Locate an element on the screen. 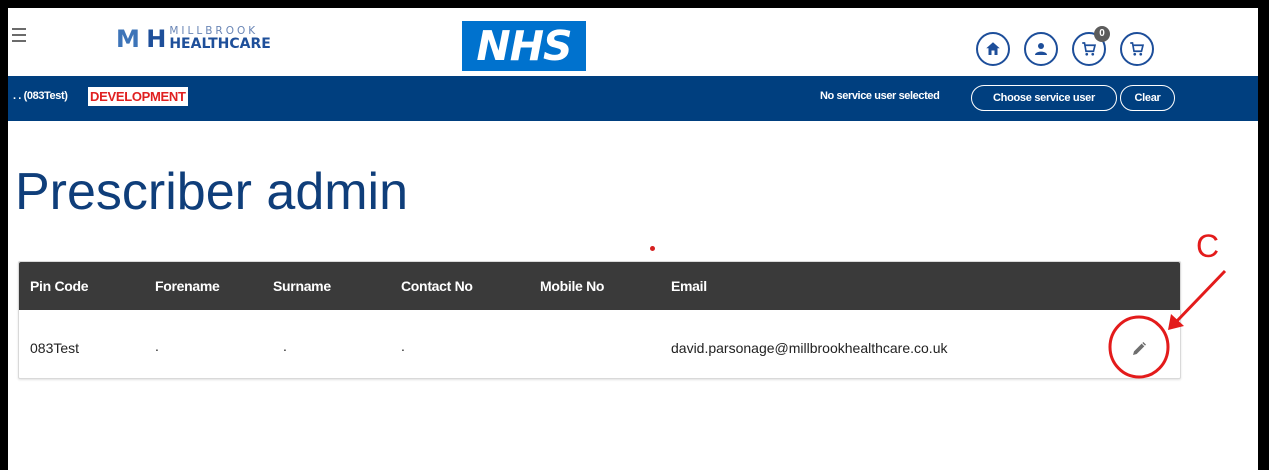 This screenshot has height=470, width=1269. account-button is located at coordinates (1041, 49).